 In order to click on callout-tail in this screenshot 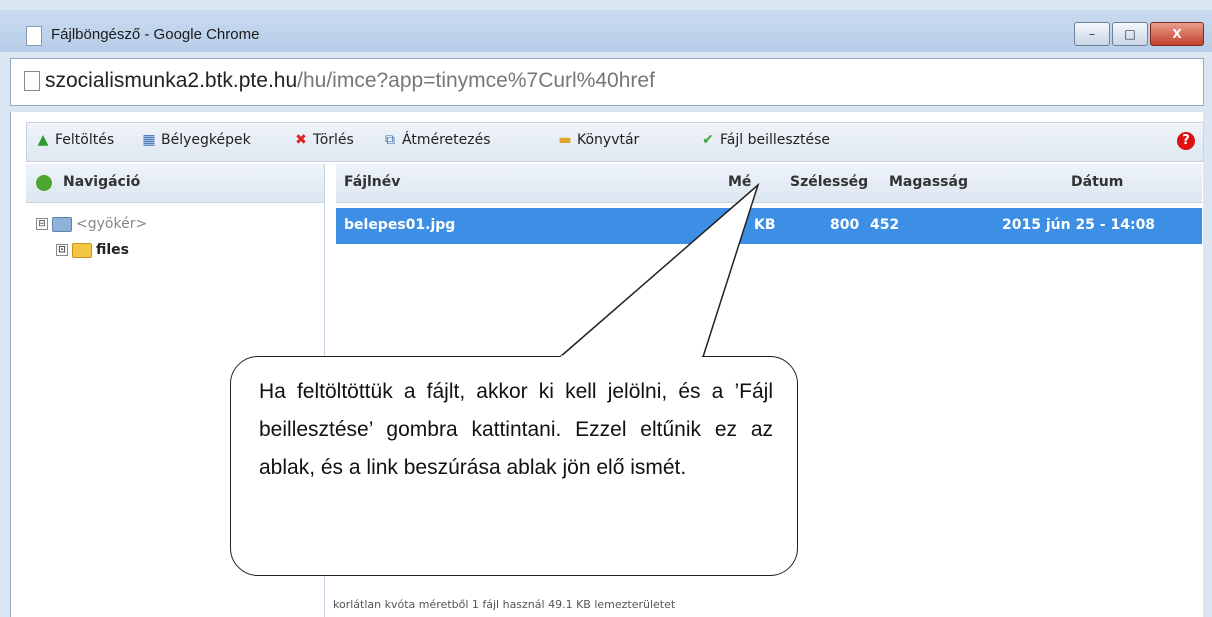, I will do `click(658, 270)`.